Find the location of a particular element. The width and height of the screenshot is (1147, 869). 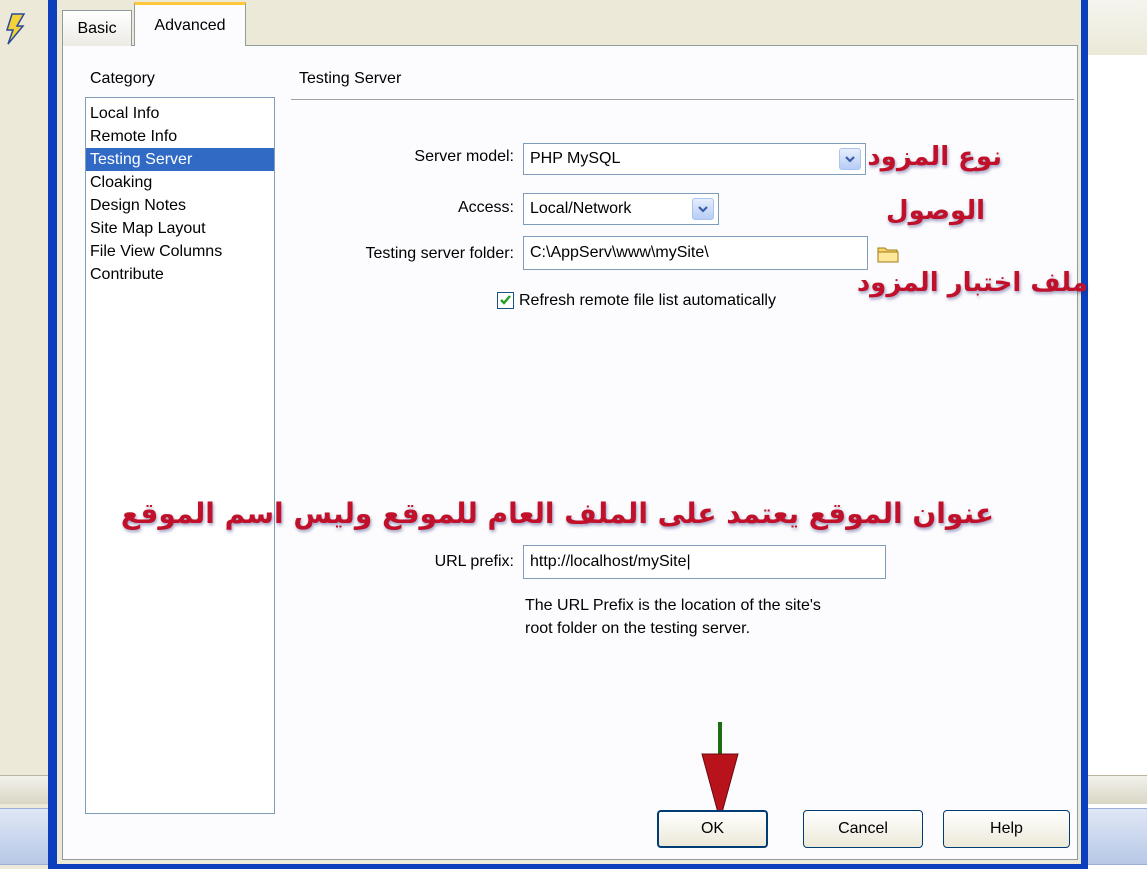

testing-folder-input: C:\AppServ\www\mySite\ is located at coordinates (695, 253).